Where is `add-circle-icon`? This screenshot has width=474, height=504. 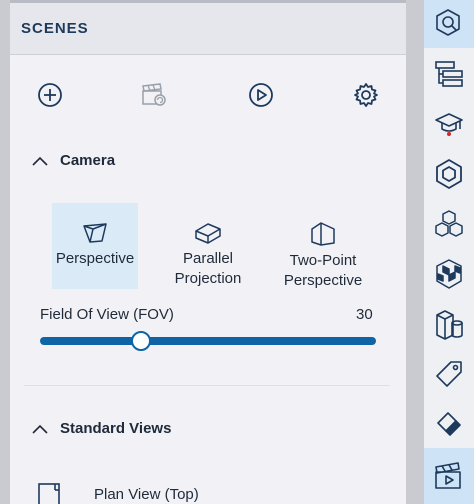 add-circle-icon is located at coordinates (50, 95).